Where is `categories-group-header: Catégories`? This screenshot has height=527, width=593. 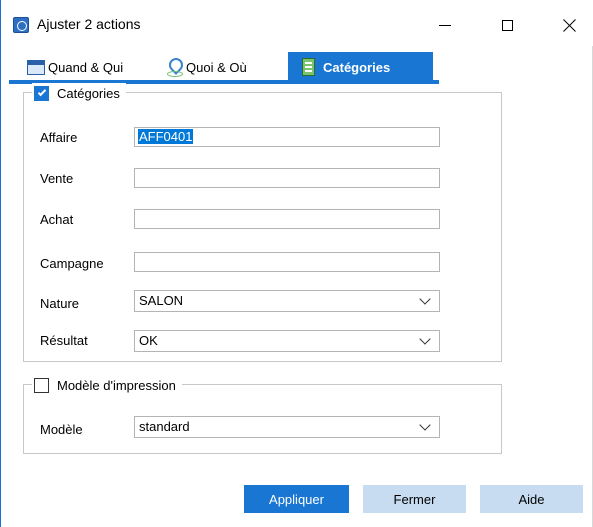 categories-group-header: Catégories is located at coordinates (79, 93).